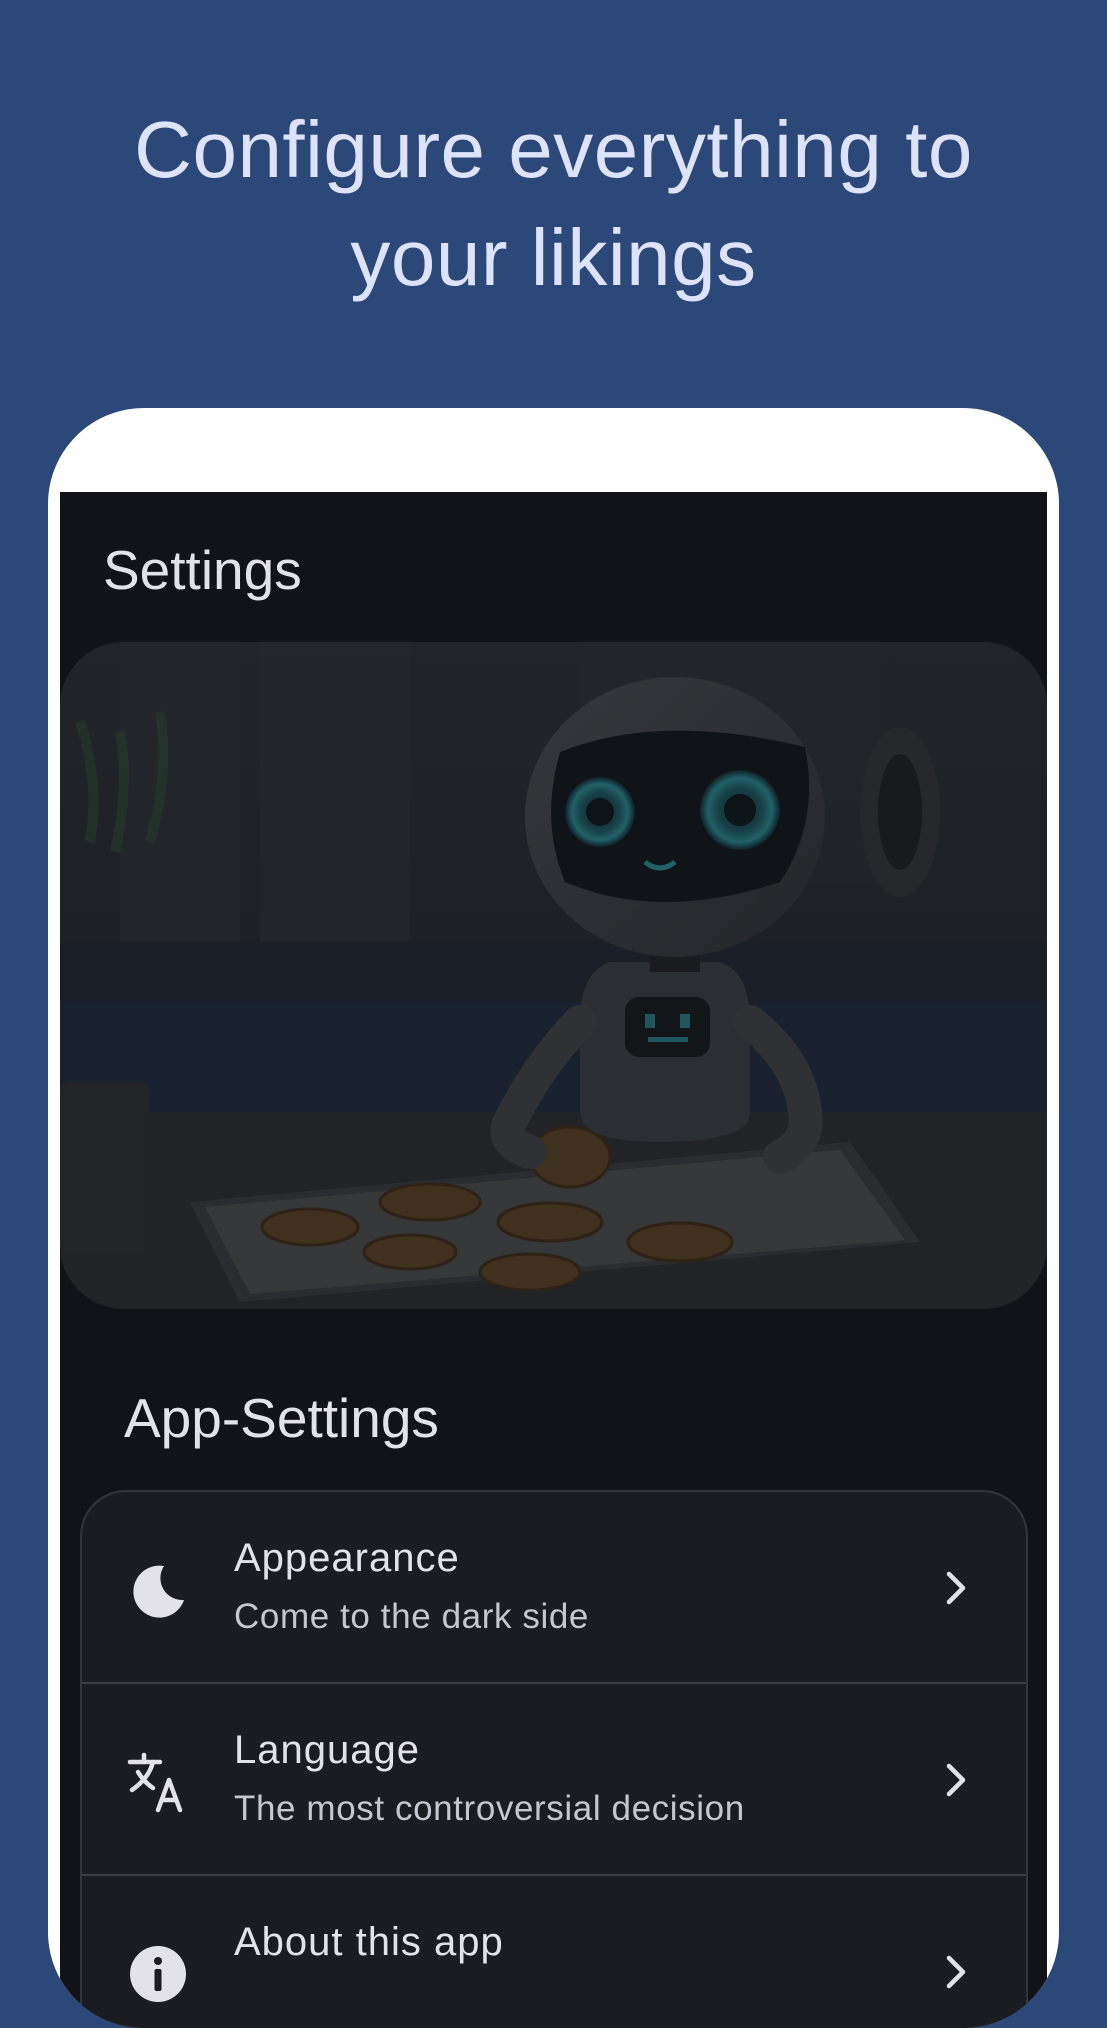 The image size is (1107, 2028). I want to click on settings-item-subtitle: The most controversial decision, so click(489, 1808).